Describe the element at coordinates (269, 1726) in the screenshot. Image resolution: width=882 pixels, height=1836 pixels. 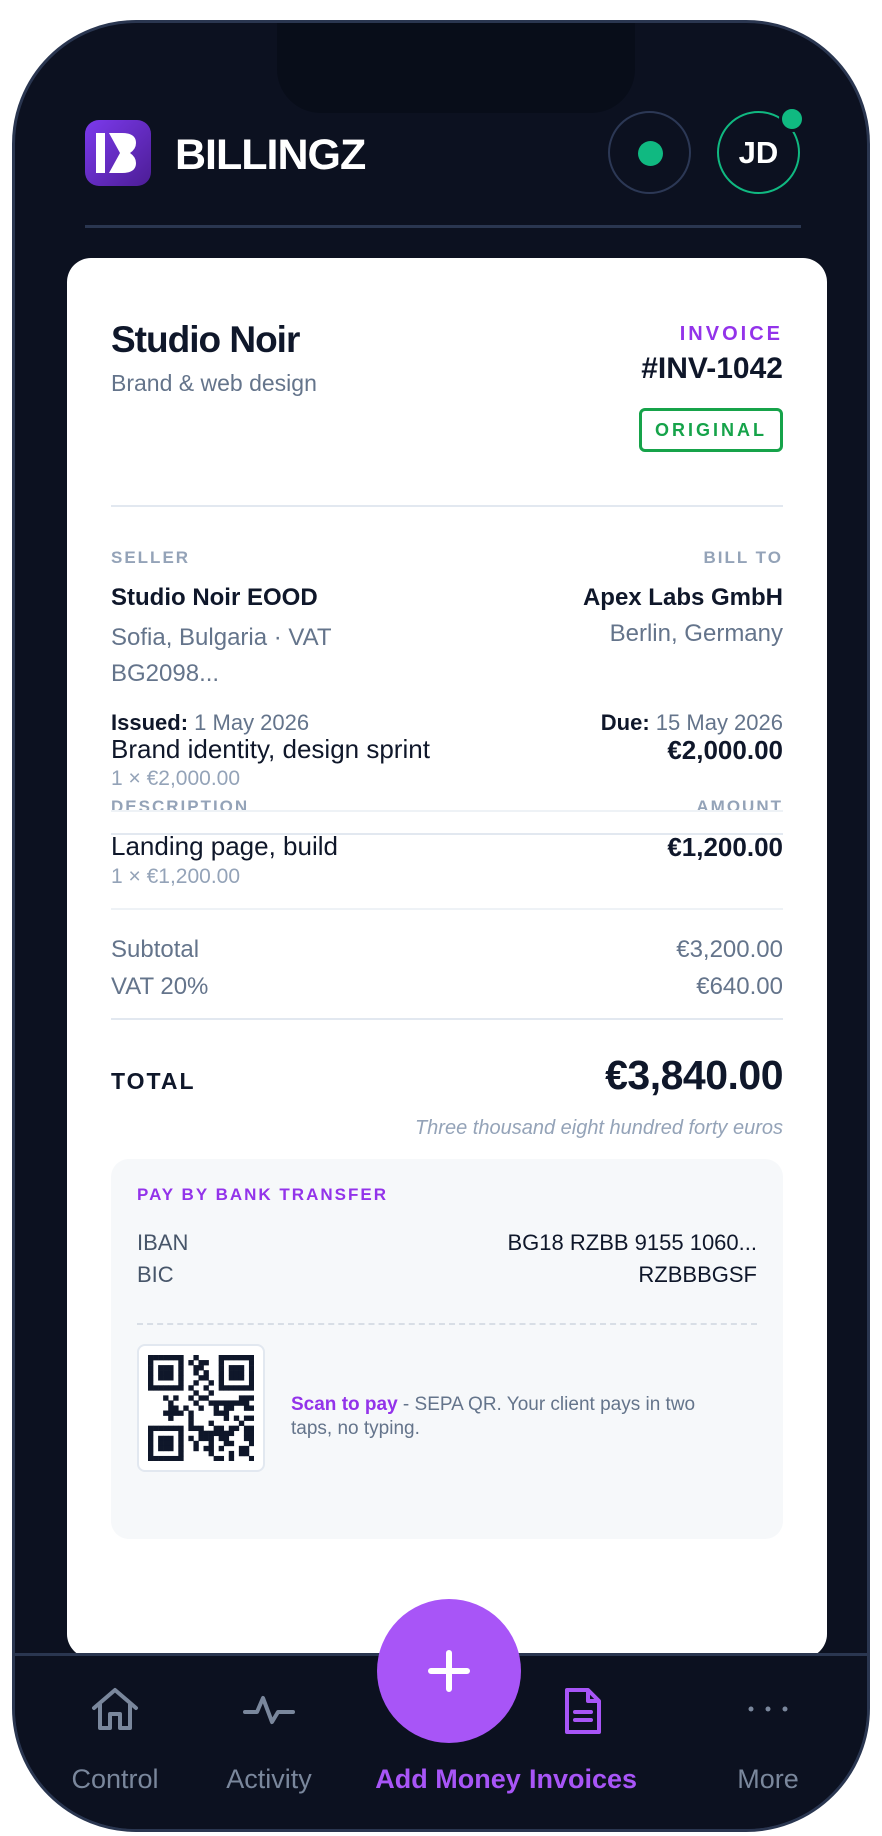
I see `tab-activity: Activity` at that location.